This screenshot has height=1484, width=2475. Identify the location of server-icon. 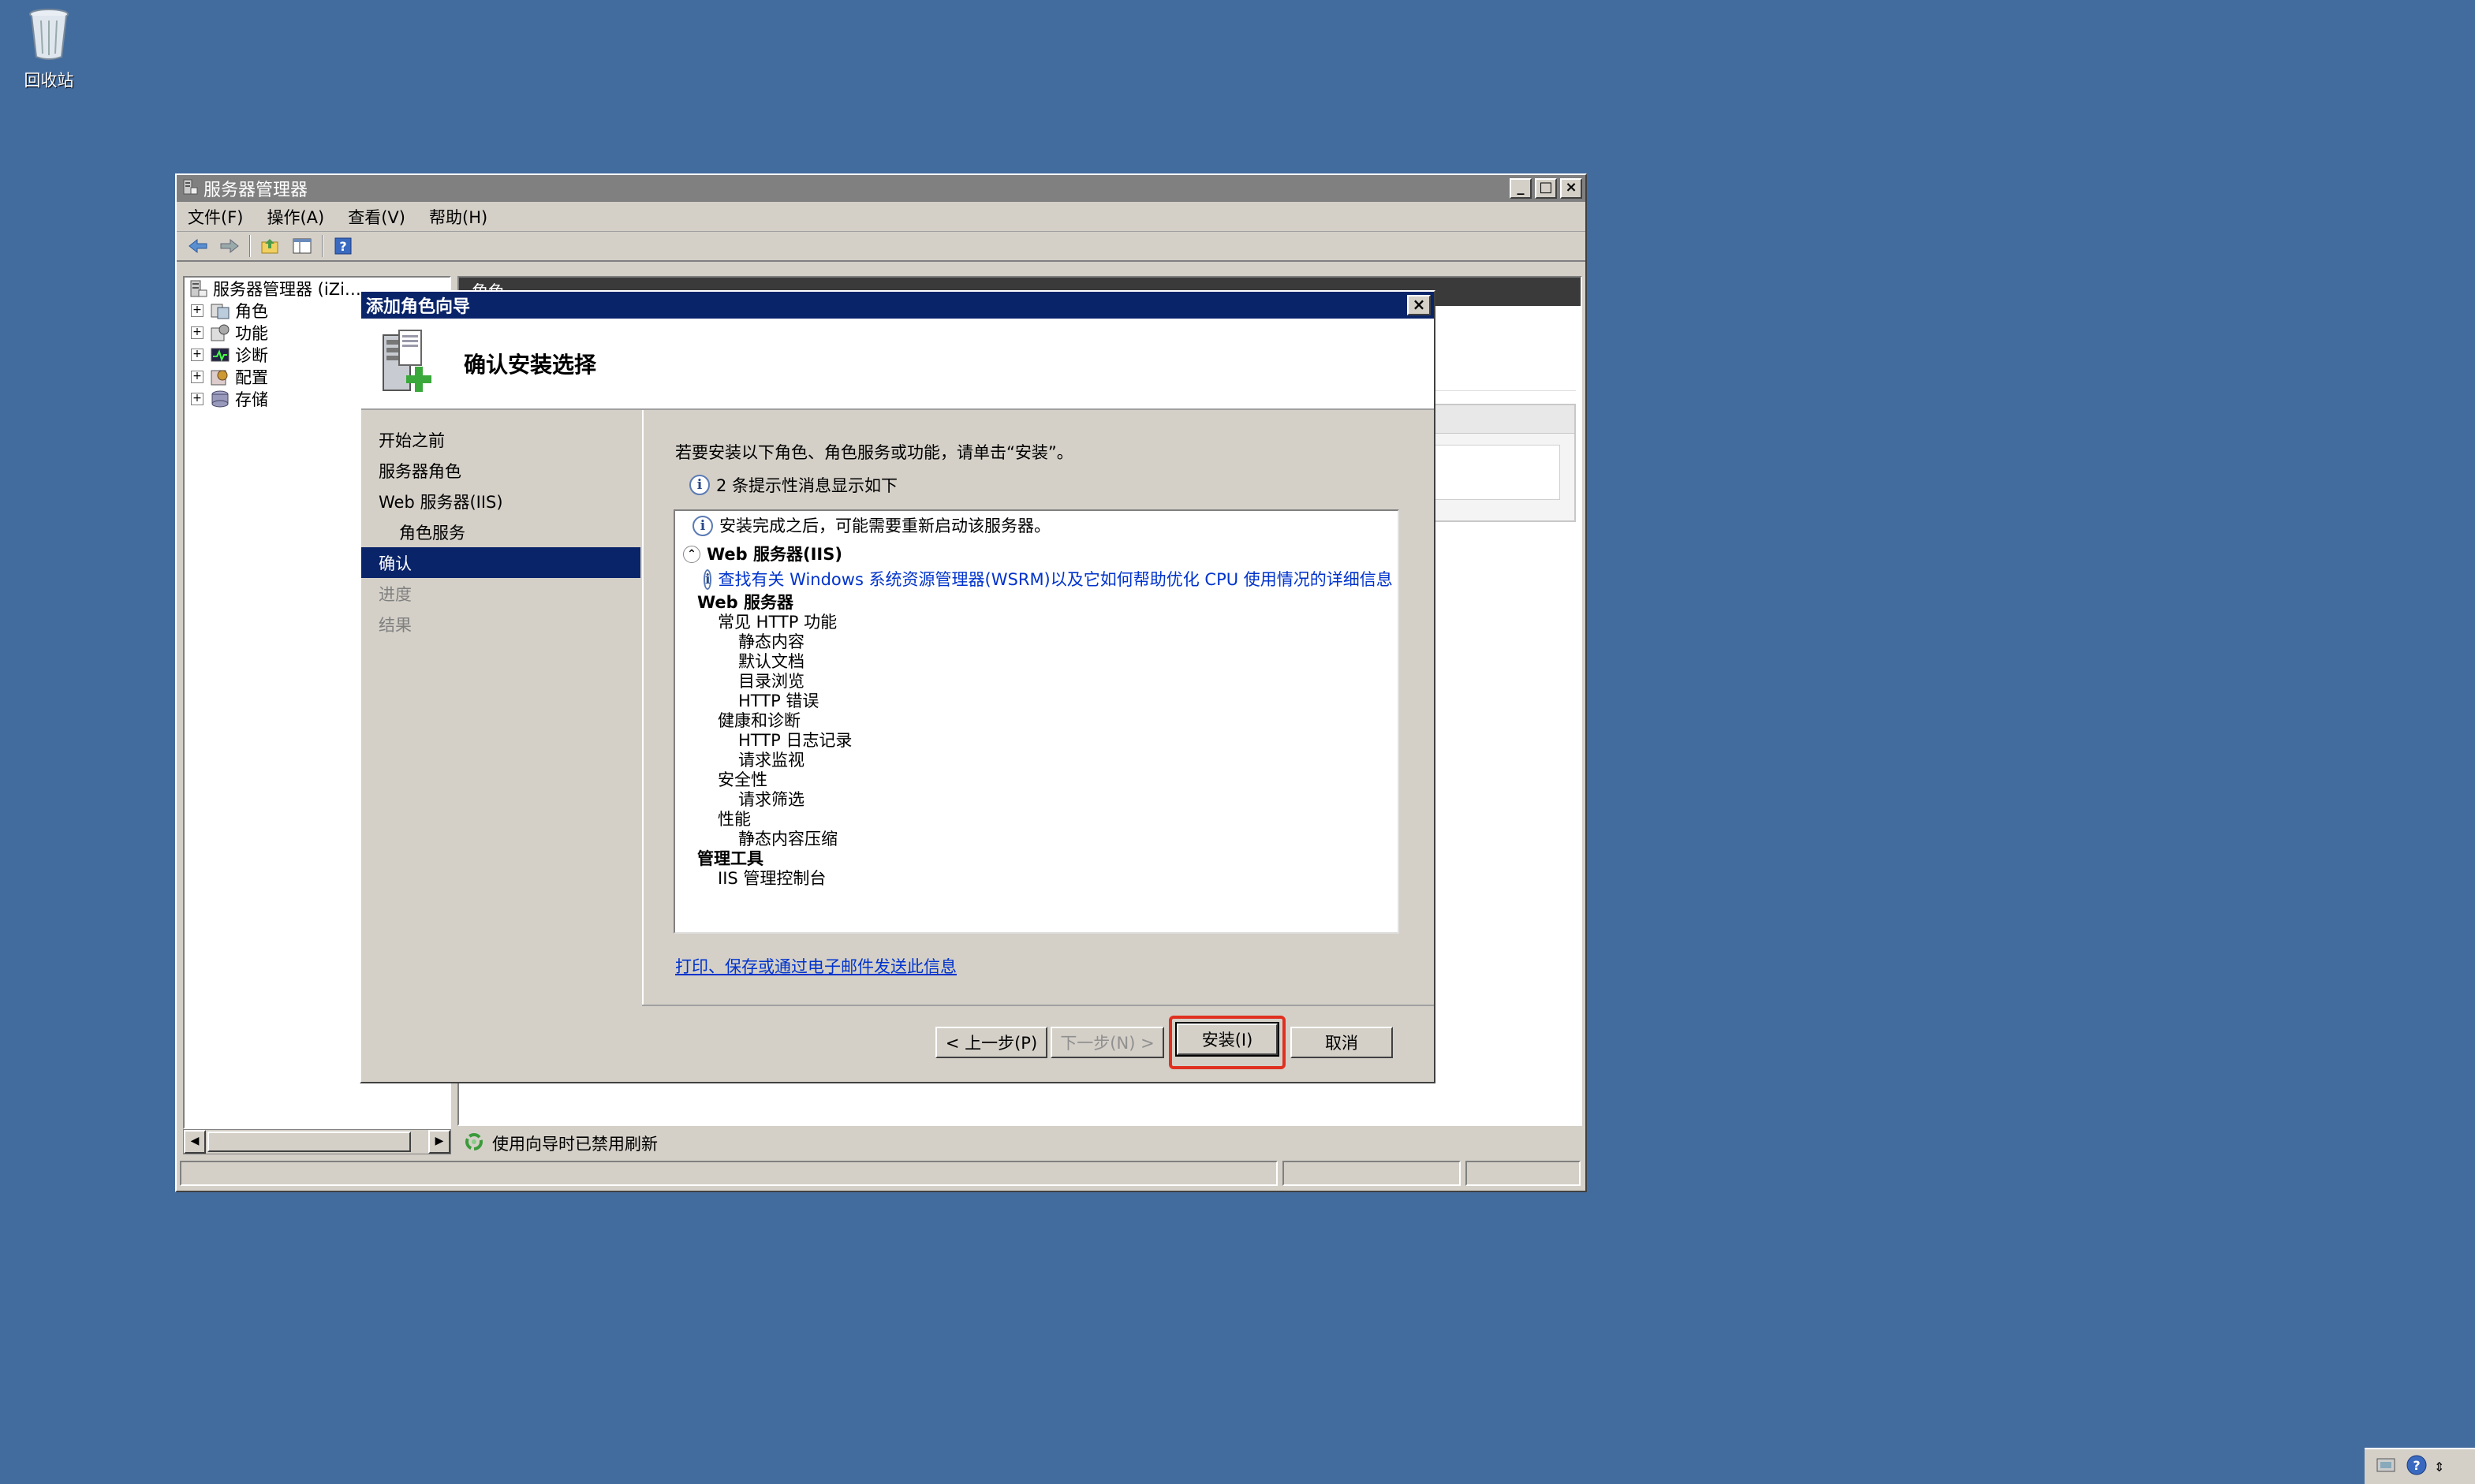
(198, 288).